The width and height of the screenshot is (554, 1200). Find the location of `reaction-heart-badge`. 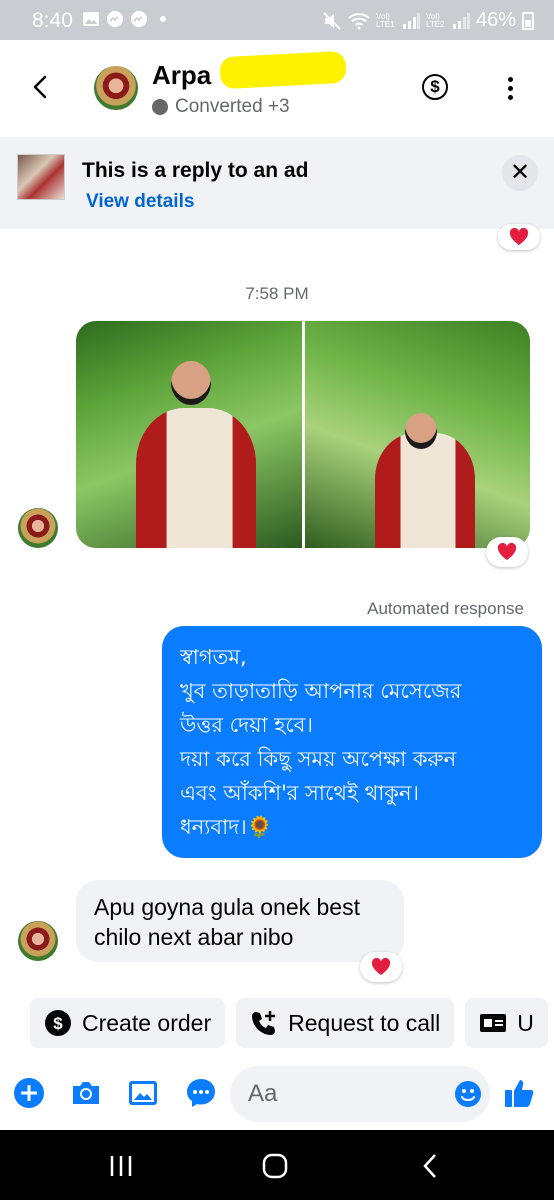

reaction-heart-badge is located at coordinates (519, 237).